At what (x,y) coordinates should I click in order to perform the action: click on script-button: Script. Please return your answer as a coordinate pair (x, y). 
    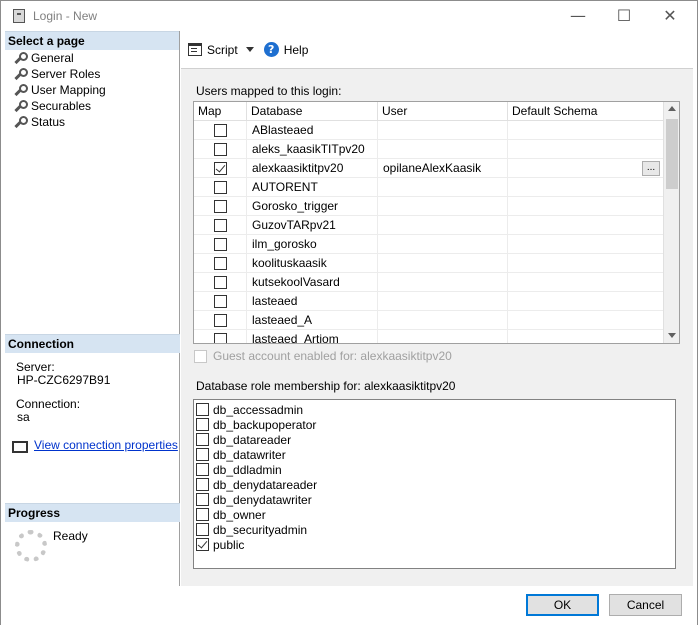
    Looking at the image, I should click on (213, 50).